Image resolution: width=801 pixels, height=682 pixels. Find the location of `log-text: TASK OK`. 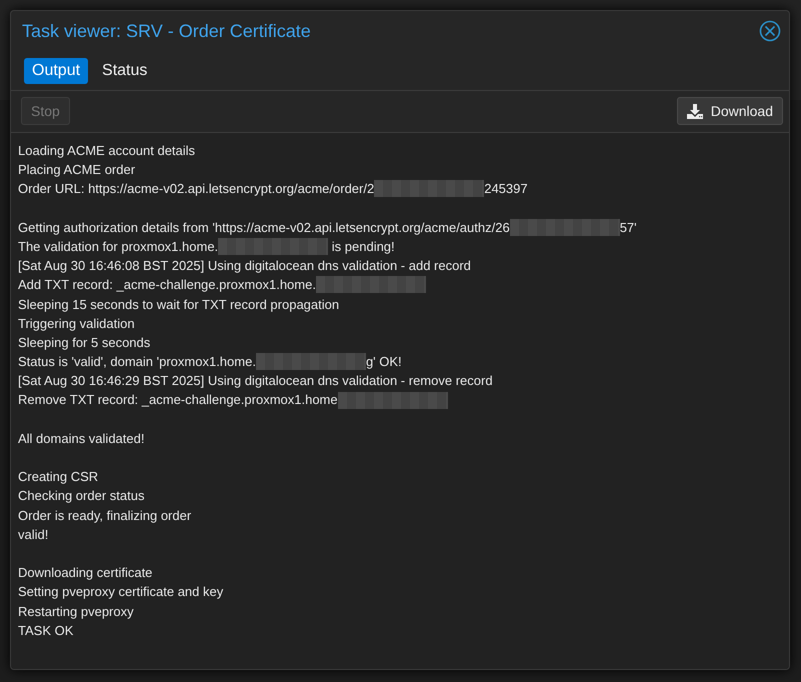

log-text: TASK OK is located at coordinates (46, 631).